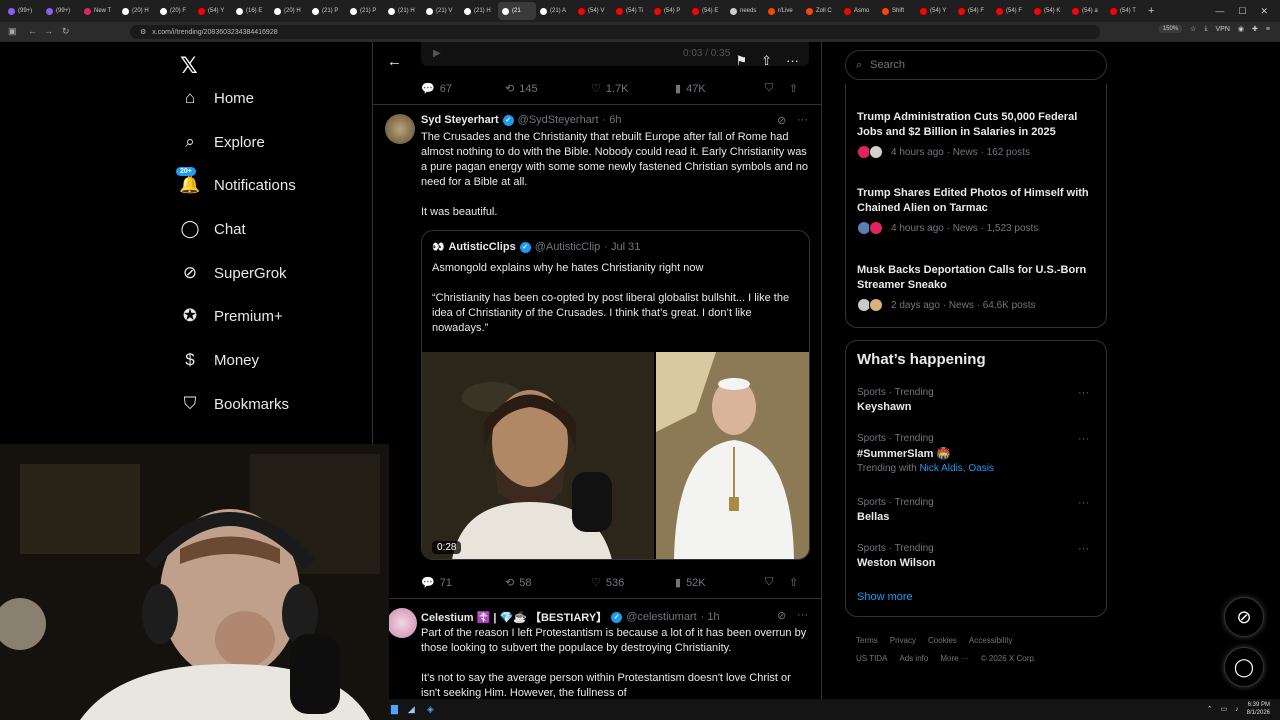  What do you see at coordinates (212, 229) in the screenshot?
I see `nav-item-chat: ◯ Chat` at bounding box center [212, 229].